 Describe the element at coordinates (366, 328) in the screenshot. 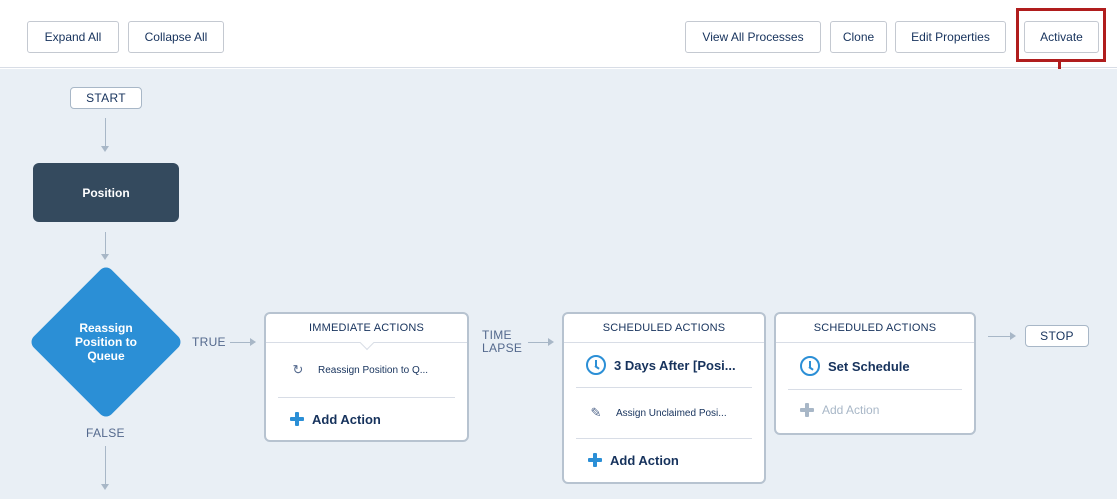

I see `card-header-label: IMMEDIATE ACTIONS` at that location.